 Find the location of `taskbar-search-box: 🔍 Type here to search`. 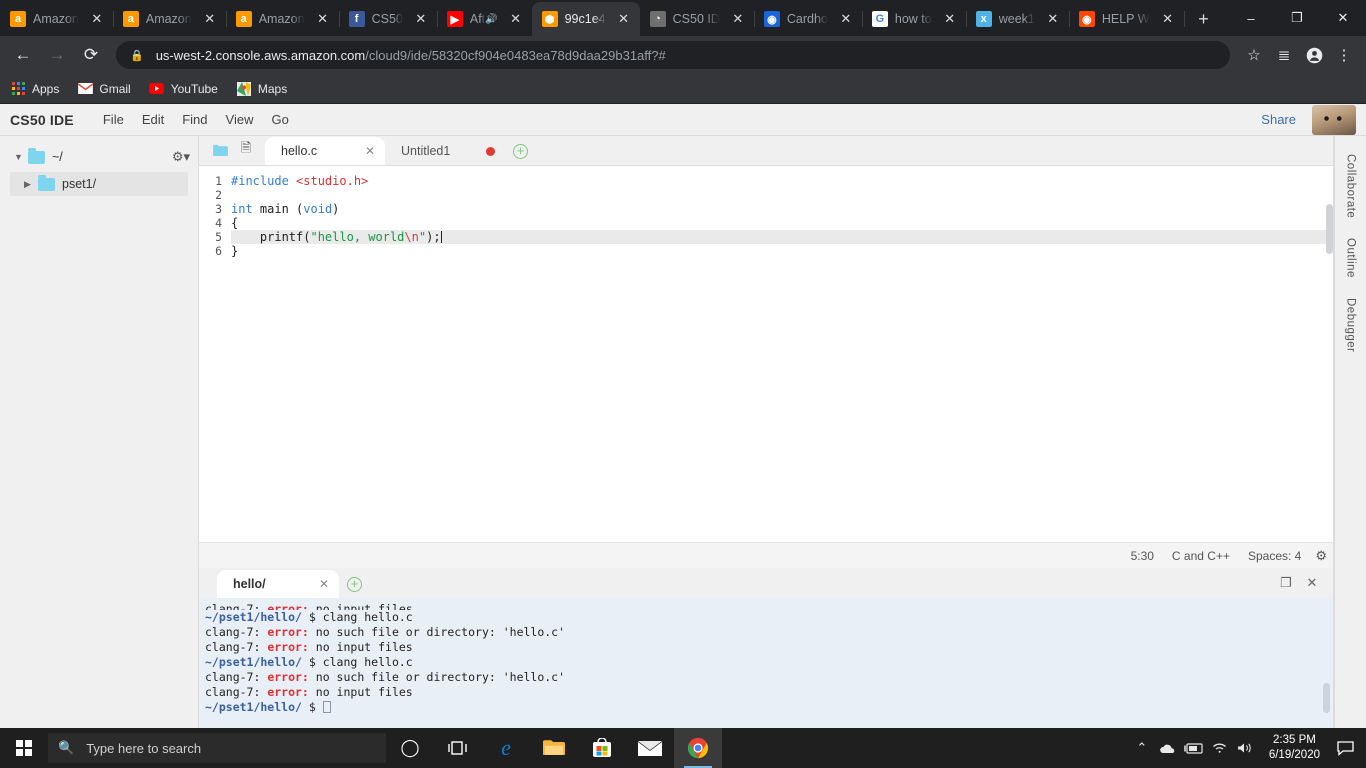

taskbar-search-box: 🔍 Type here to search is located at coordinates (217, 748).